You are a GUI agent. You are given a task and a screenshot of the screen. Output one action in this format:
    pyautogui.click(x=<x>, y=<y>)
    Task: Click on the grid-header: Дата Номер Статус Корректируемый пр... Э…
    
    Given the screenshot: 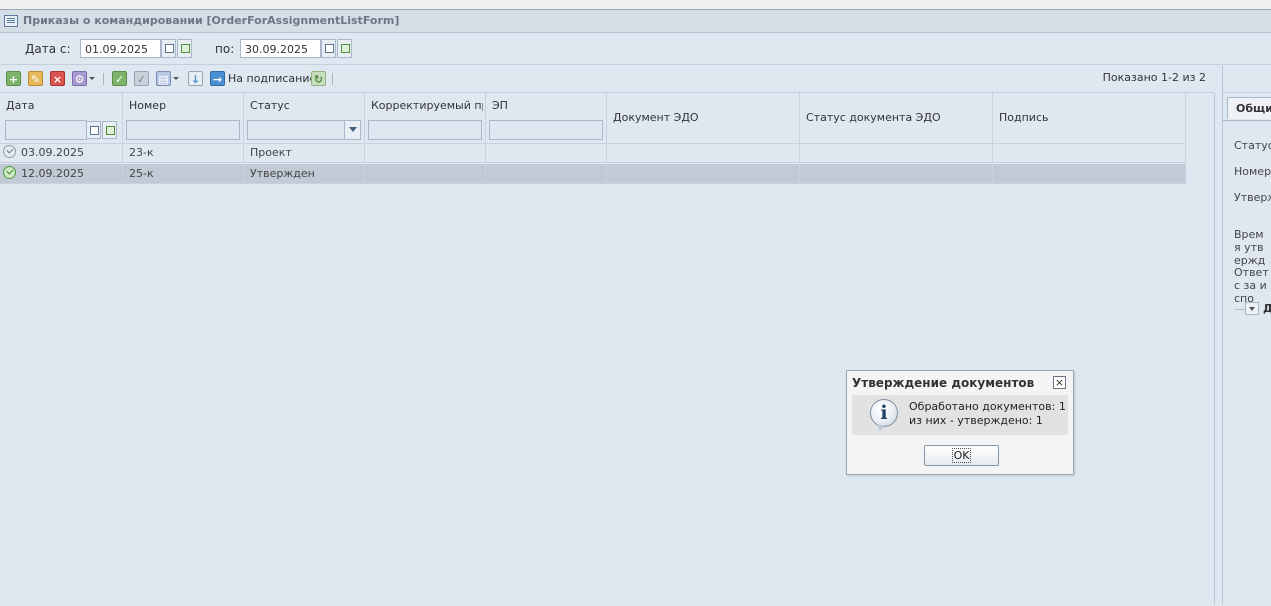 What is the action you would take?
    pyautogui.click(x=593, y=118)
    